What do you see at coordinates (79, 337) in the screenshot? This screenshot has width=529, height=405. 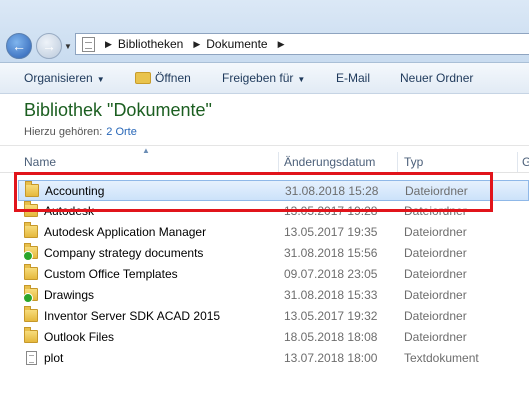 I see `file-name: Outlook Files` at bounding box center [79, 337].